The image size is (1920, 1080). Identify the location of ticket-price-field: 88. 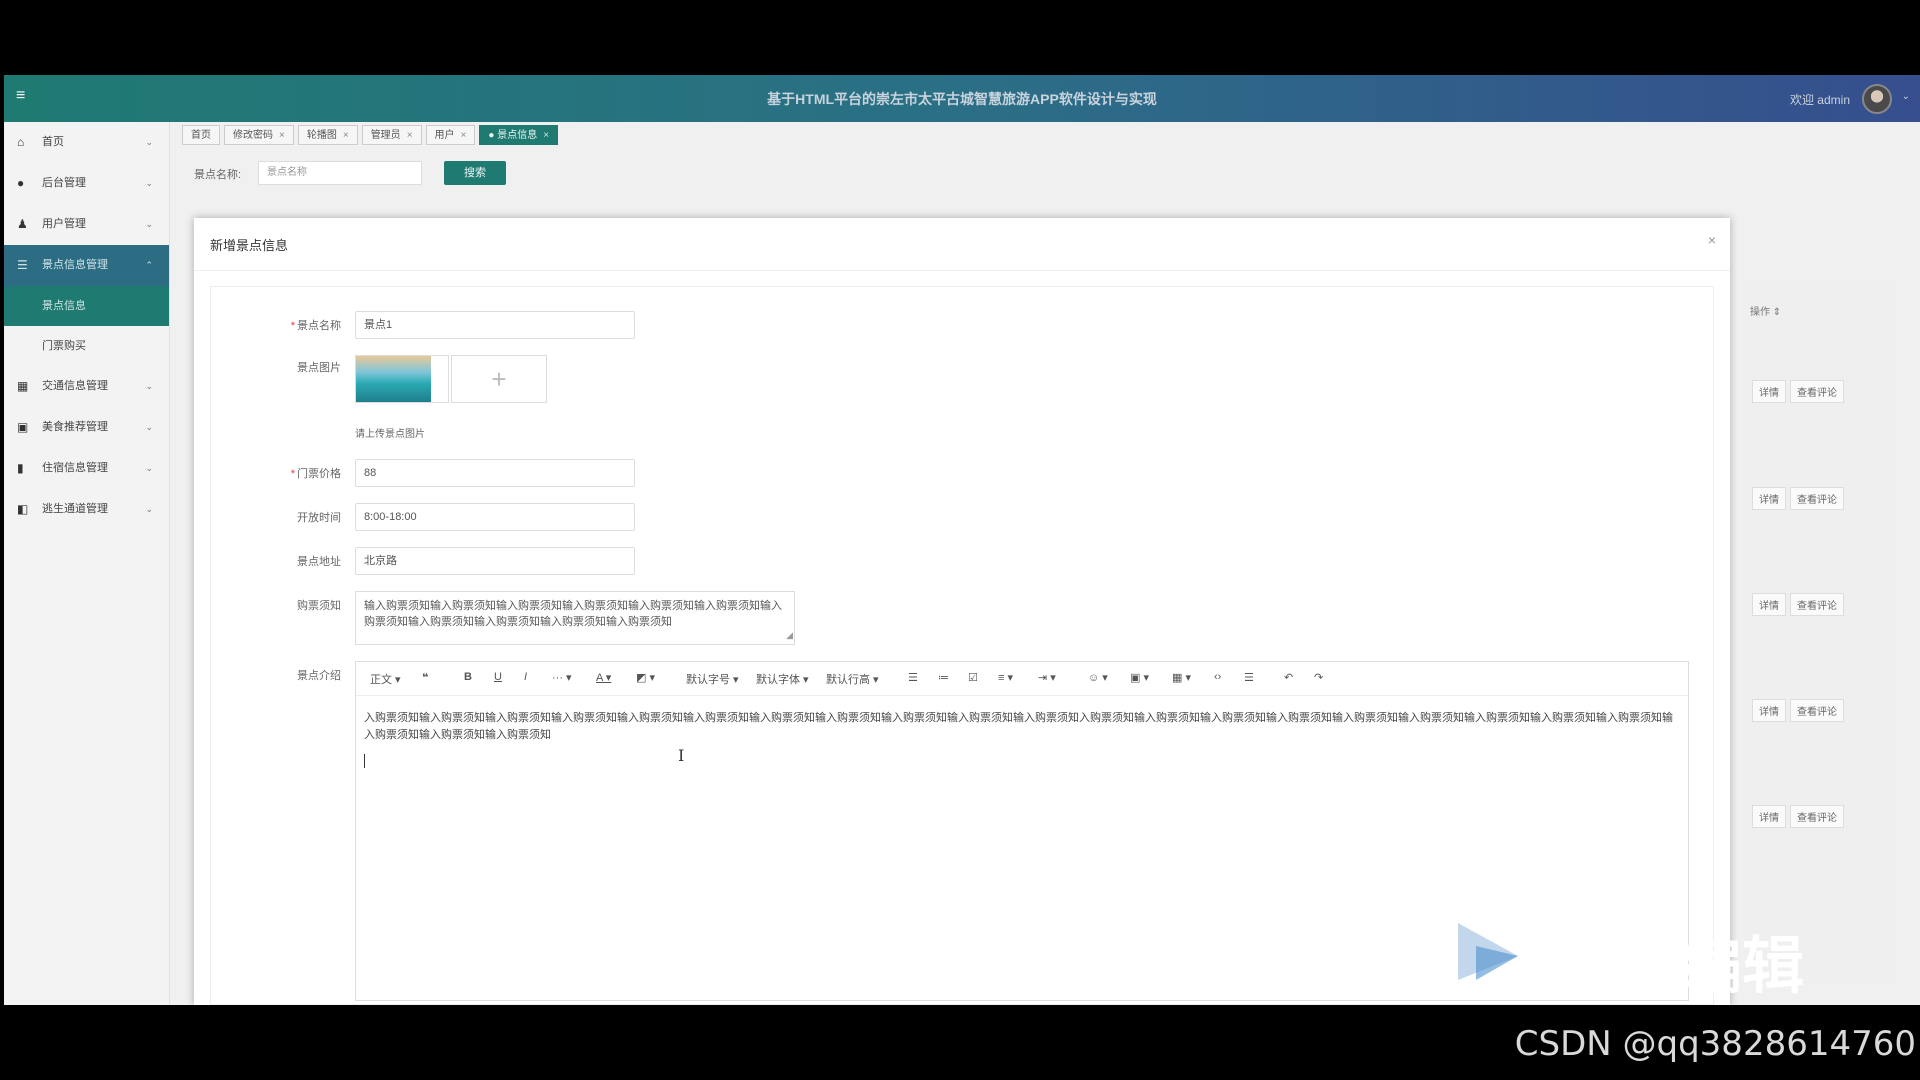
(495, 473).